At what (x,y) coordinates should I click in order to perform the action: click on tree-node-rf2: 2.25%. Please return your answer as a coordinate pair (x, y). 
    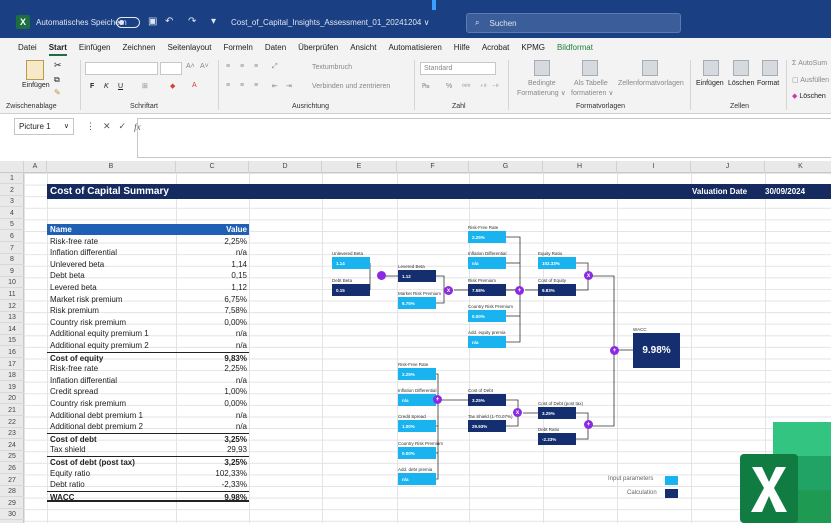
    Looking at the image, I should click on (417, 374).